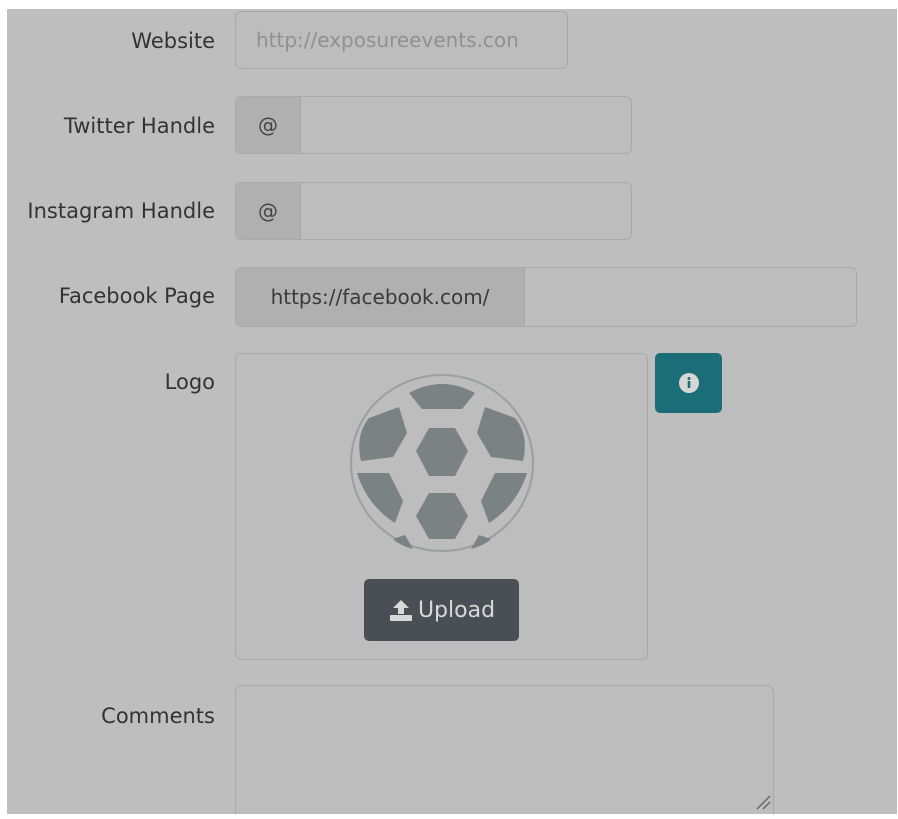  I want to click on upload-button-label: Upload, so click(456, 610).